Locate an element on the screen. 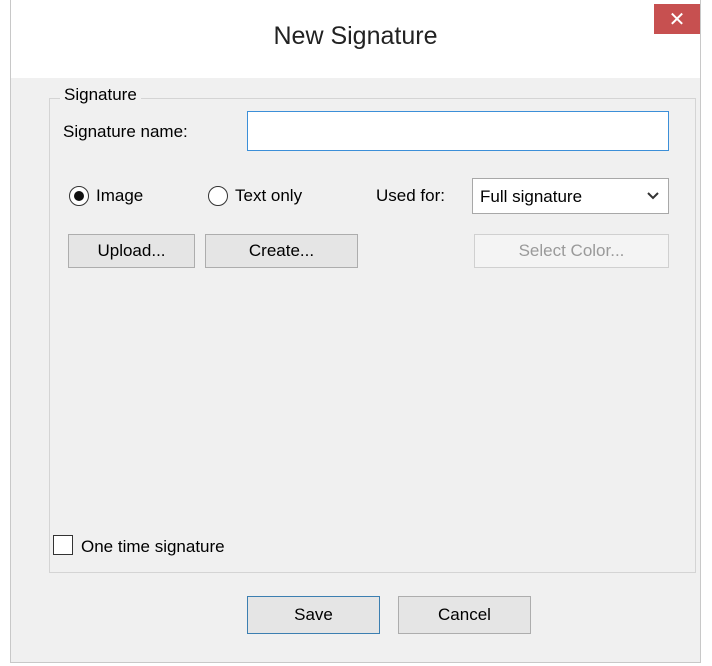  signature-name-input is located at coordinates (458, 131).